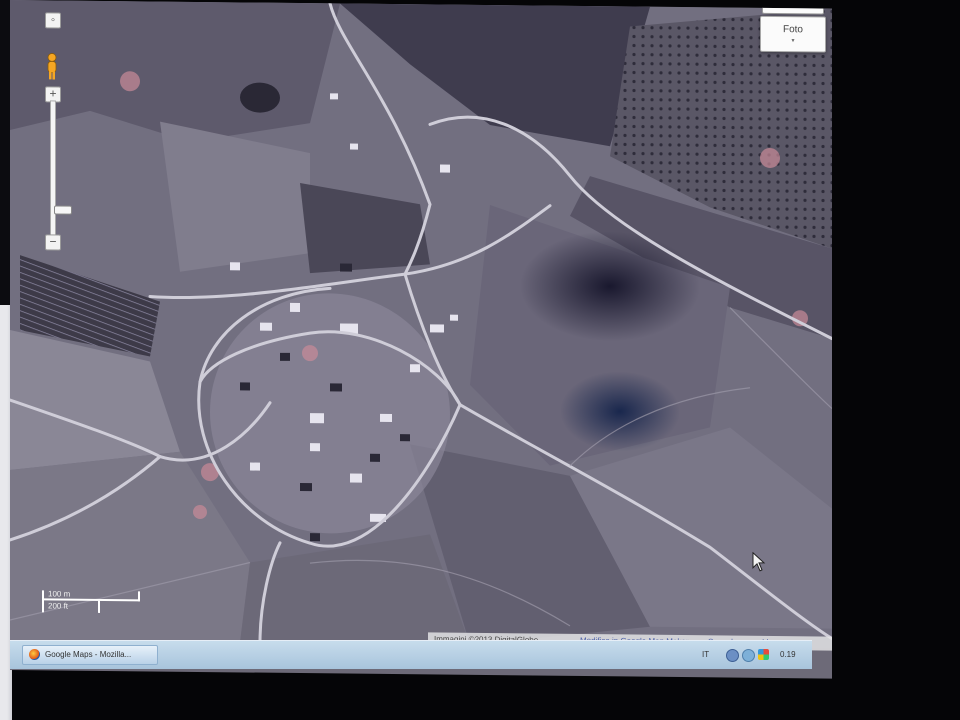 The width and height of the screenshot is (960, 720). What do you see at coordinates (34, 654) in the screenshot?
I see `firefox-icon` at bounding box center [34, 654].